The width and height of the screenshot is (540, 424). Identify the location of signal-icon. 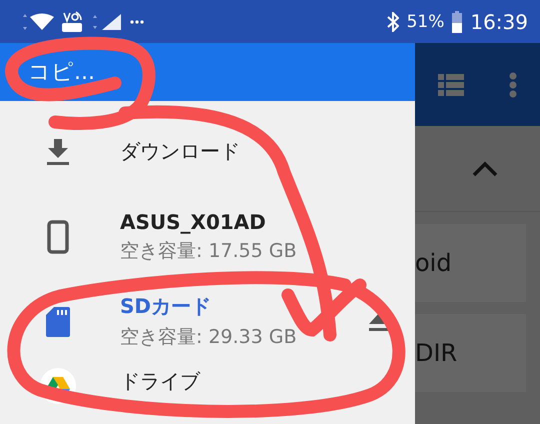
(107, 21).